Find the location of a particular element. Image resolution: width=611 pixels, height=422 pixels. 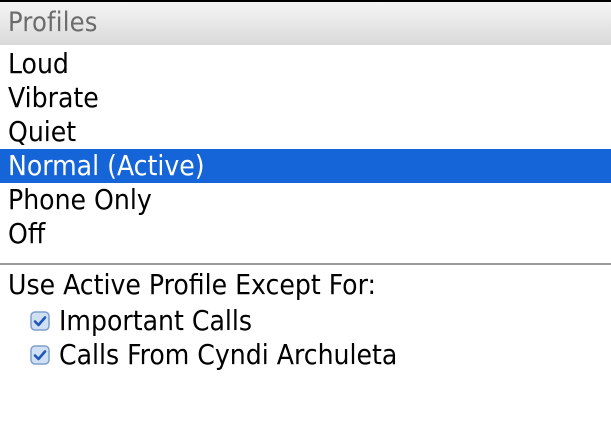

screen-title: Profiles is located at coordinates (53, 22).